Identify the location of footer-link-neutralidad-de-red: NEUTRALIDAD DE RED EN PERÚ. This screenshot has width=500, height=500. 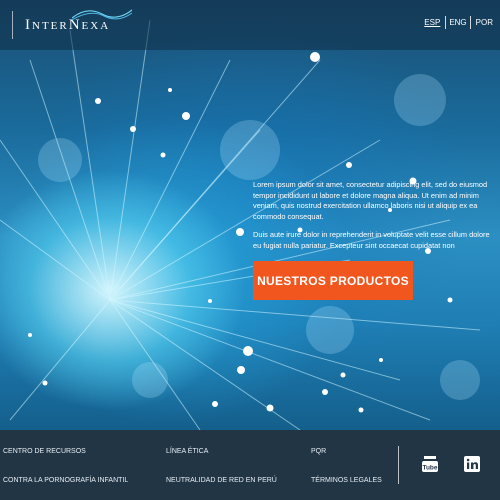
(221, 480).